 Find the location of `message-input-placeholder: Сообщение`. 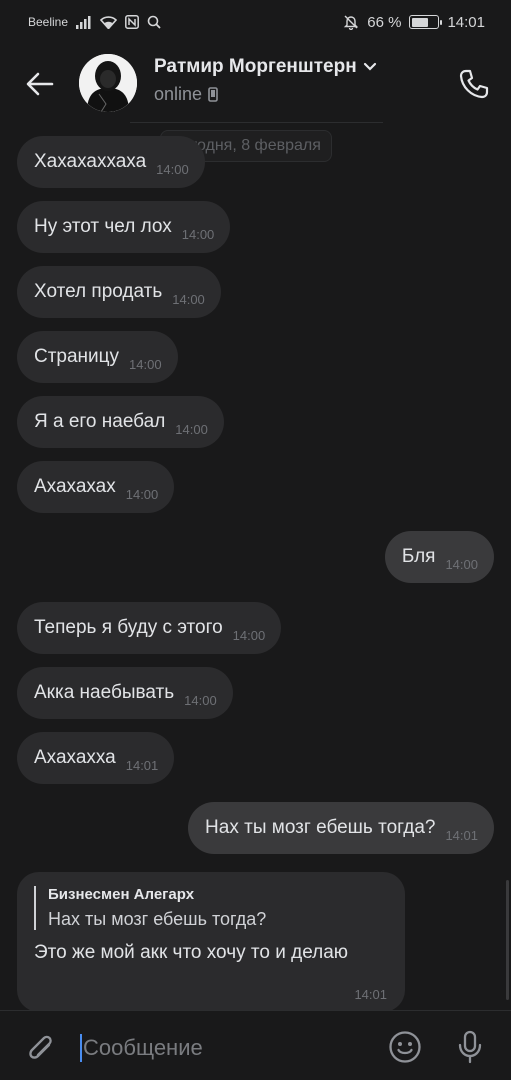

message-input-placeholder: Сообщение is located at coordinates (143, 1047).